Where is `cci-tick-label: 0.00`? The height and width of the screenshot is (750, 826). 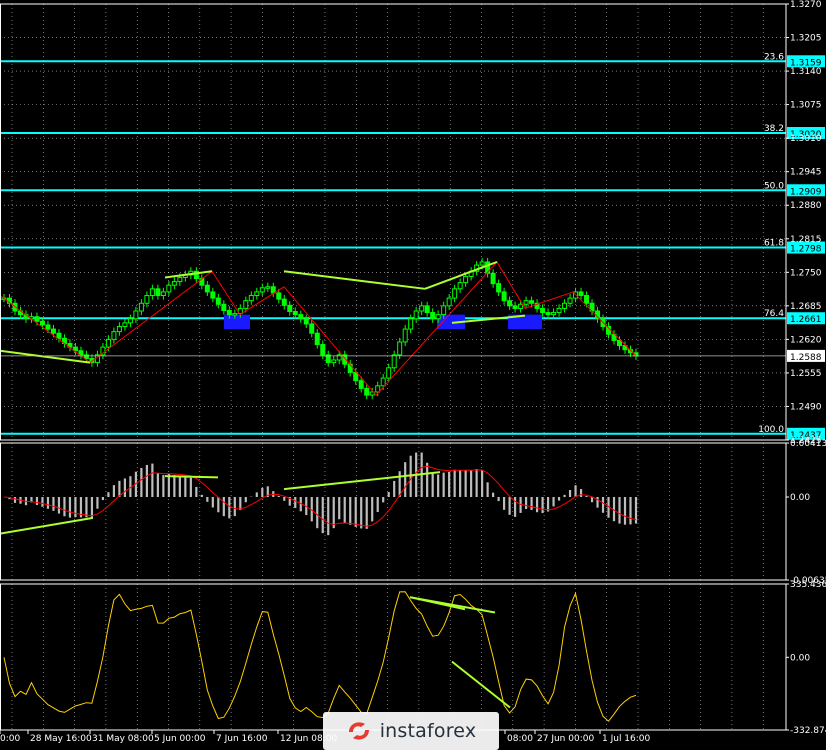 cci-tick-label: 0.00 is located at coordinates (800, 658).